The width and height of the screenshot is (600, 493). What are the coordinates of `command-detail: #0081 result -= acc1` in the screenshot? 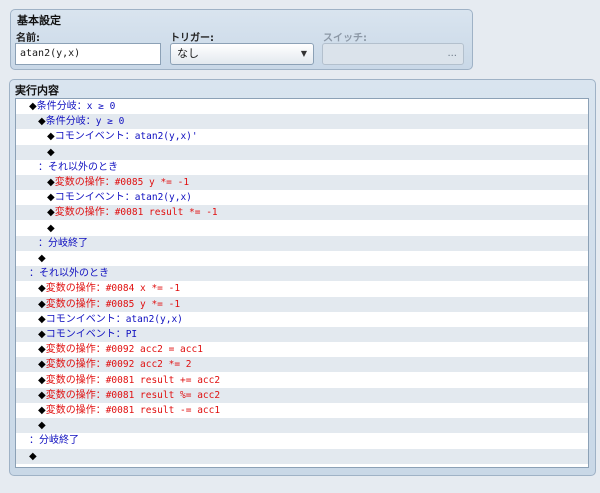 It's located at (163, 410).